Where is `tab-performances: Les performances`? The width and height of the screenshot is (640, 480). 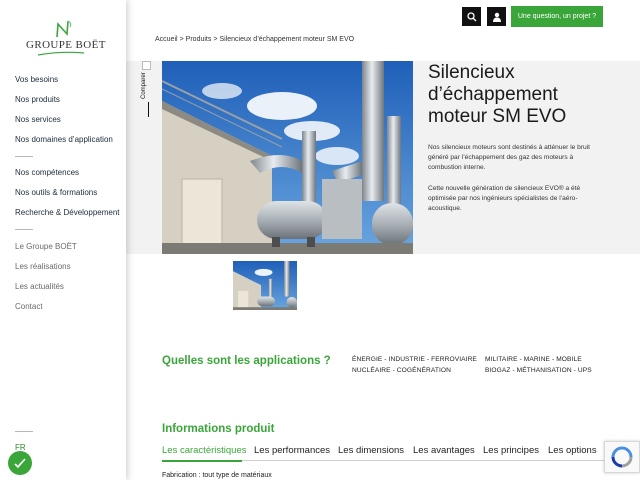 tab-performances: Les performances is located at coordinates (292, 450).